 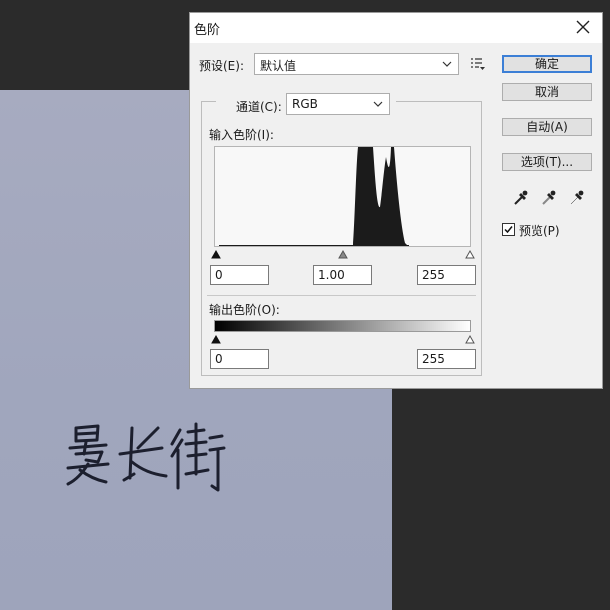 I want to click on input-gamma-slider, so click(x=343, y=255).